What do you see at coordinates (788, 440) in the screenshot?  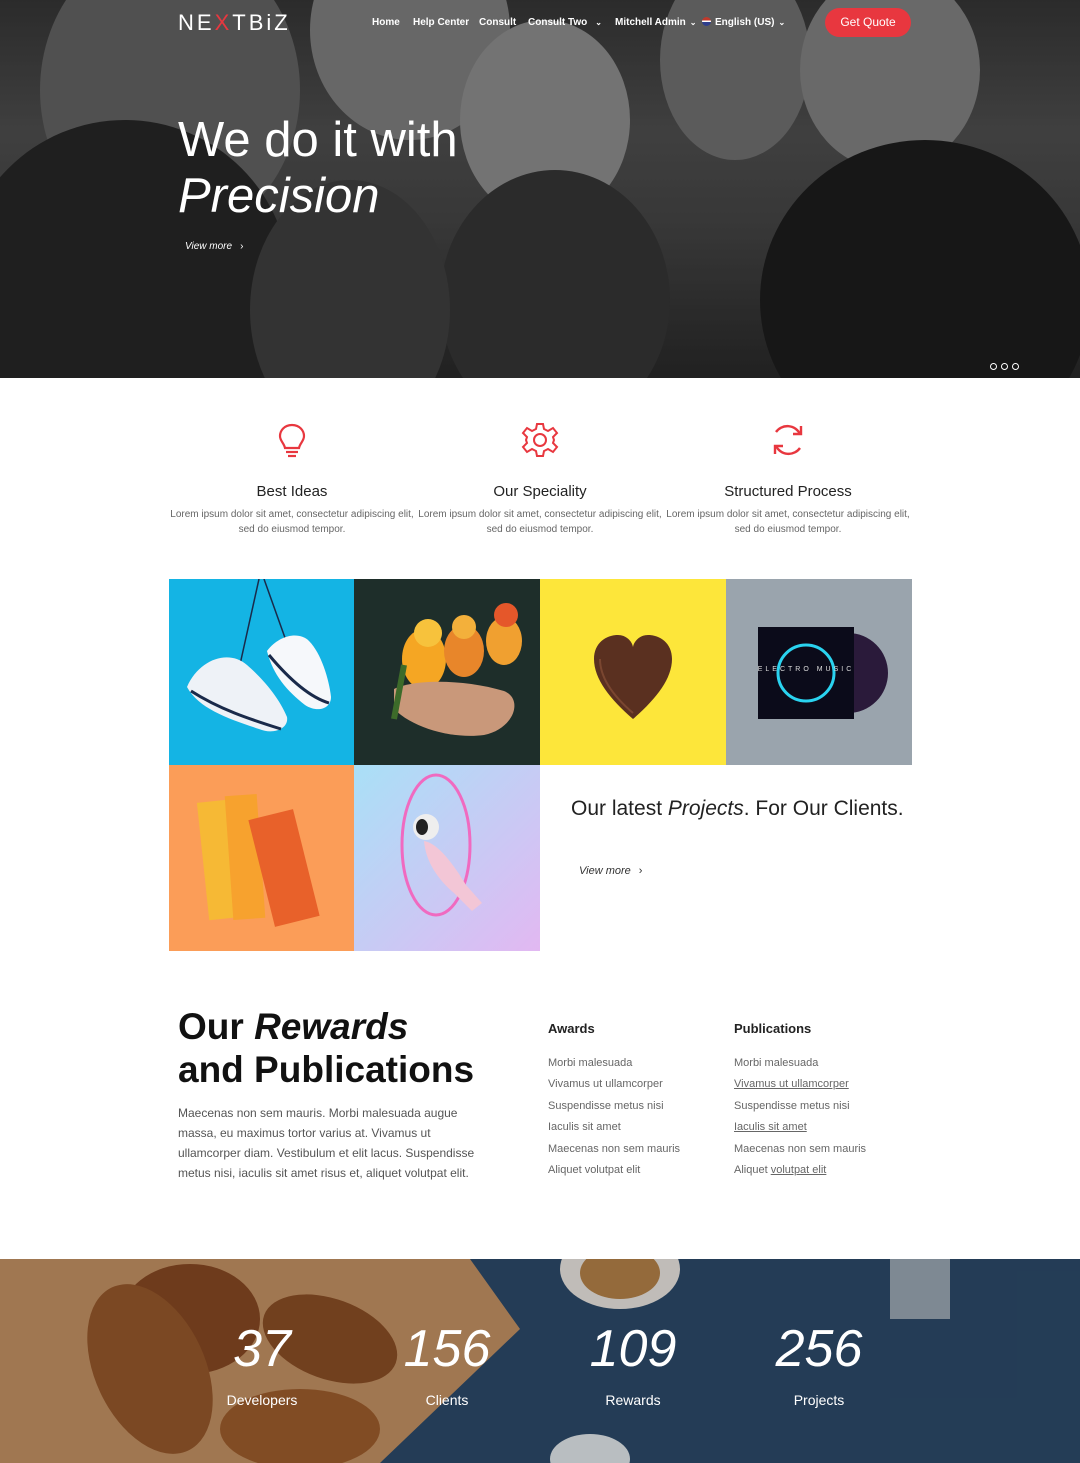 I see `refresh-icon` at bounding box center [788, 440].